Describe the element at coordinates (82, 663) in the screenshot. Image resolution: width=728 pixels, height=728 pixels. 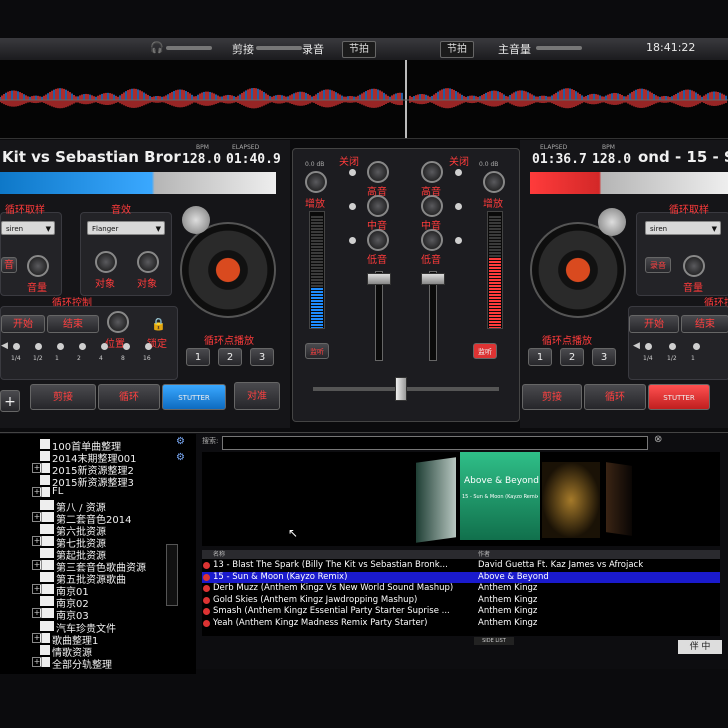
I see `folder-item: 全部分轨整理` at that location.